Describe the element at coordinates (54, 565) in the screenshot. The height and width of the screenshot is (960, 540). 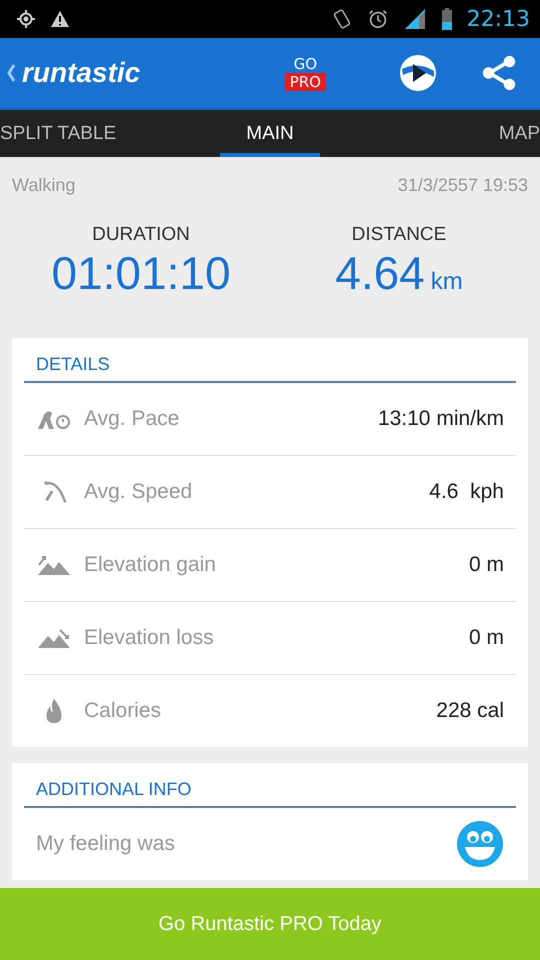
I see `mountain-up-icon` at that location.